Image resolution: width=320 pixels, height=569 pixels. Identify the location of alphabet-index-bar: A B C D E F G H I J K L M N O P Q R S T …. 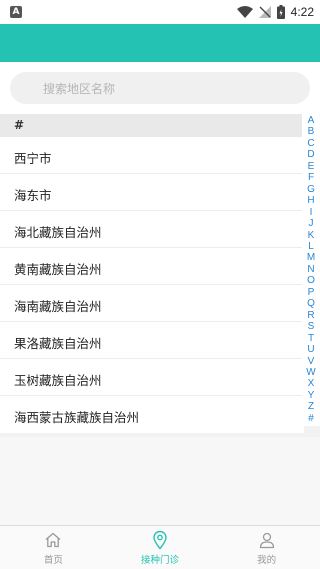
(311, 270).